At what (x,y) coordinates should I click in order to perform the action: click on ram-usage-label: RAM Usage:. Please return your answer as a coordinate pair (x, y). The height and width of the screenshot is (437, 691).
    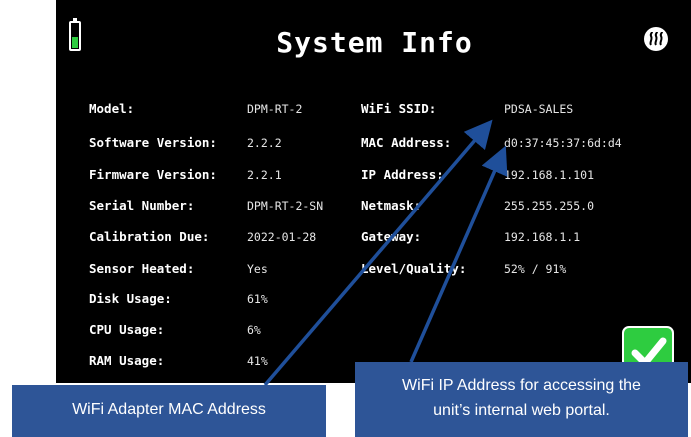
    Looking at the image, I should click on (127, 360).